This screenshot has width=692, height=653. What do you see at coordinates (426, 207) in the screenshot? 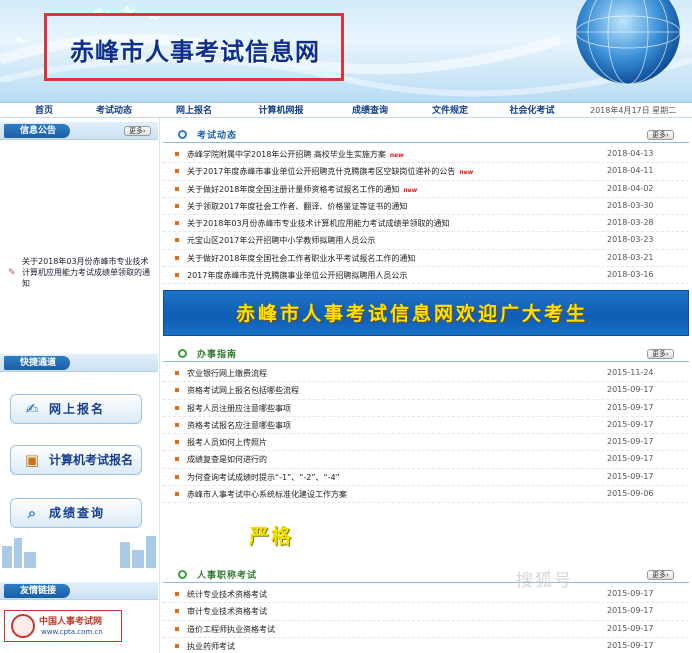
I see `list-item: 关于领取2017年度社会工作者、翻译、价格鉴证等证书的通知 2018-03-30` at bounding box center [426, 207].